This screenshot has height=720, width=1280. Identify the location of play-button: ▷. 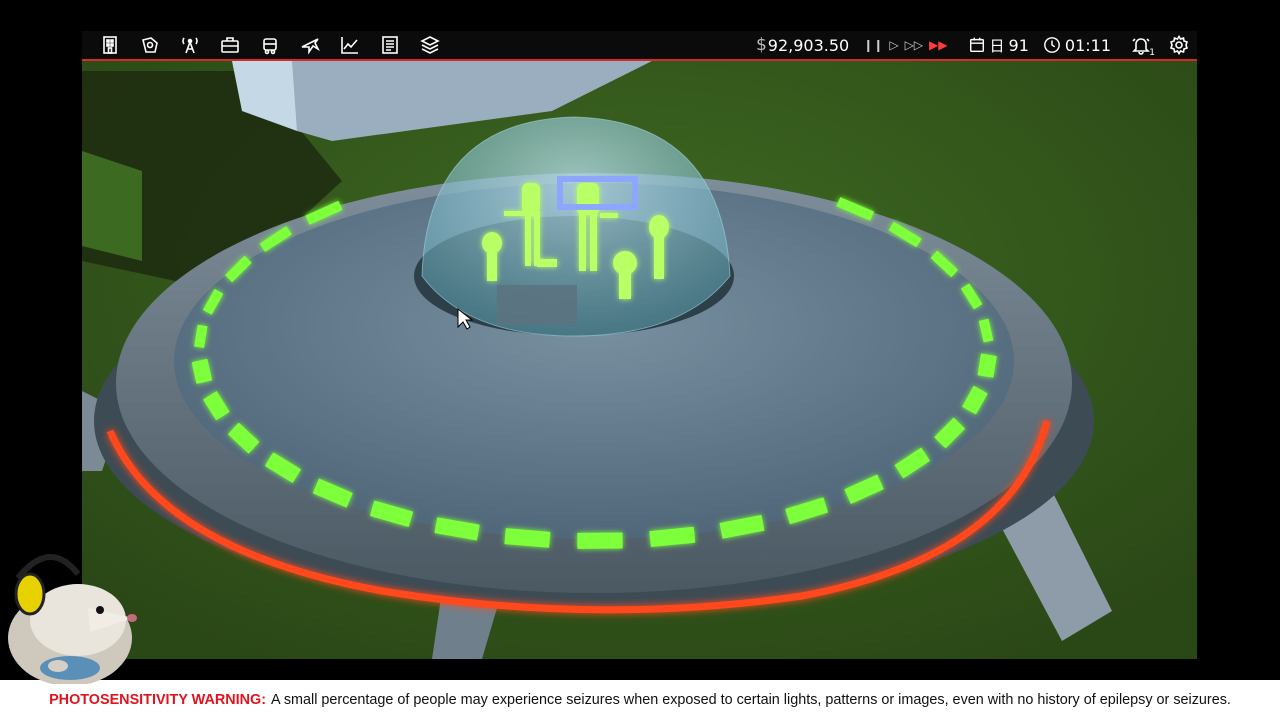
(893, 45).